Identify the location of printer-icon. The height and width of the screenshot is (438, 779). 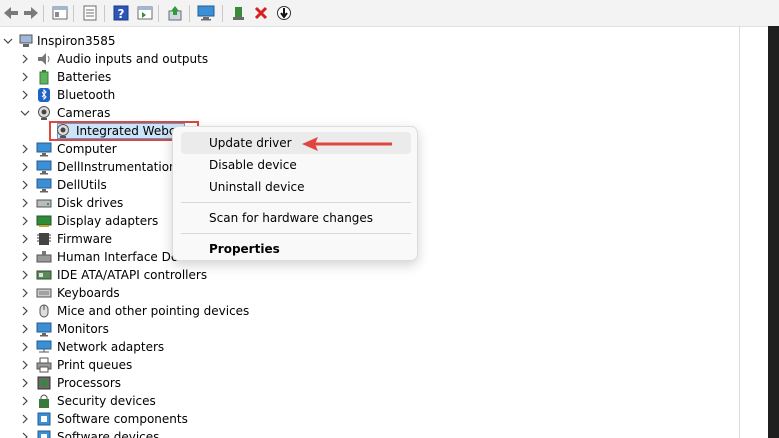
(44, 365).